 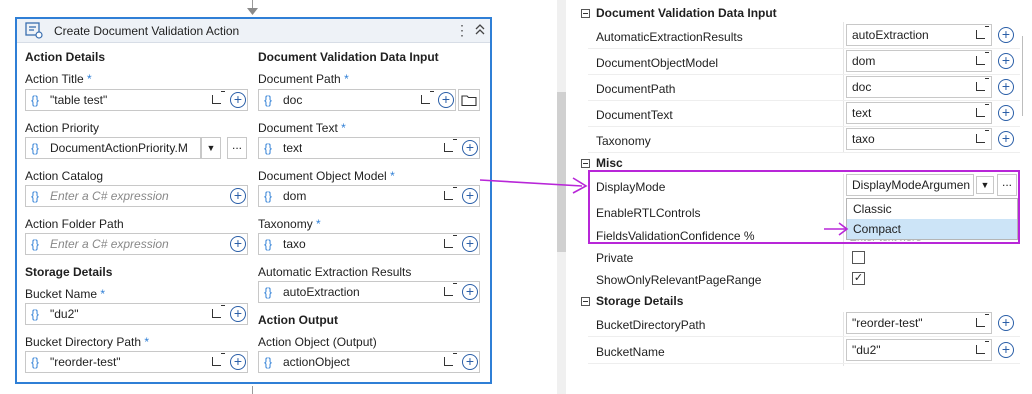 What do you see at coordinates (211, 148) in the screenshot?
I see `priority-dropdown-button: ▼` at bounding box center [211, 148].